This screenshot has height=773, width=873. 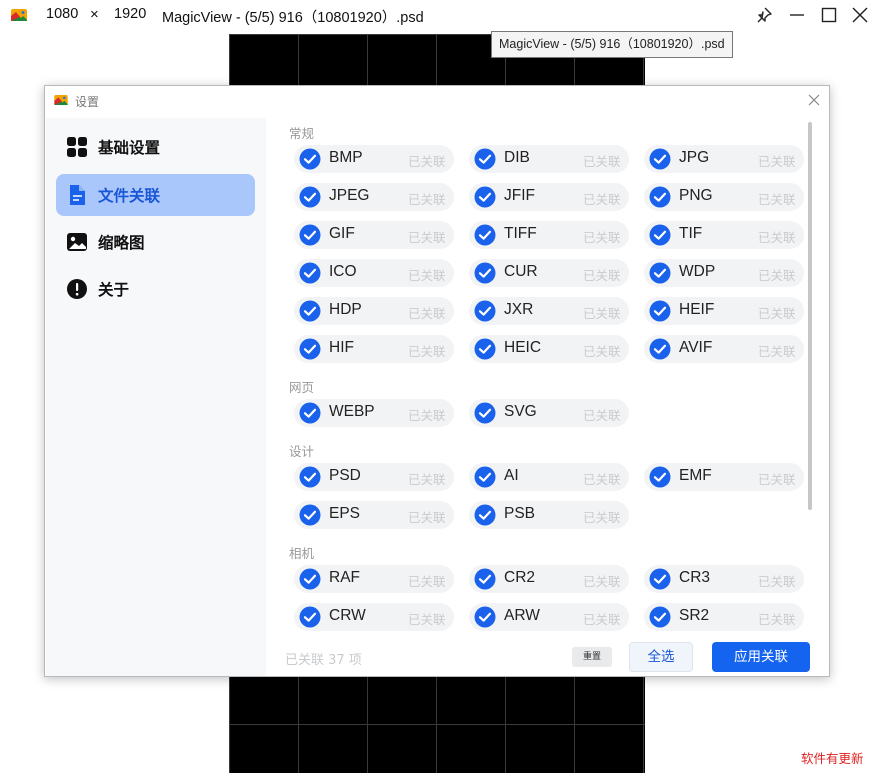 What do you see at coordinates (661, 657) in the screenshot?
I see `select-all-button: 全选` at bounding box center [661, 657].